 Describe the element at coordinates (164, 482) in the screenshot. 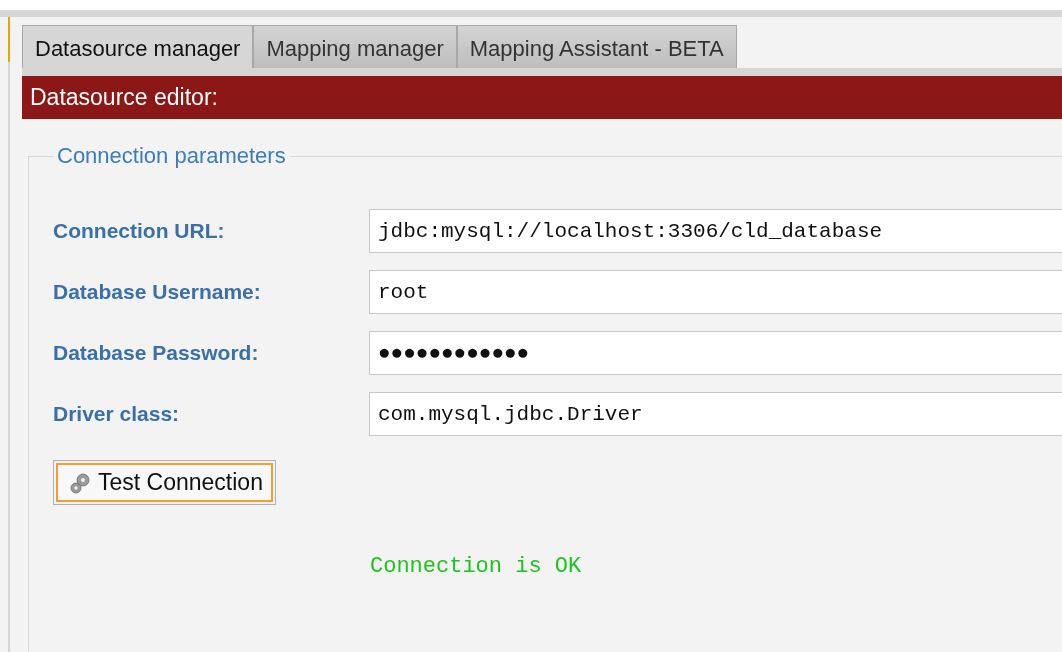

I see `test-connection-button: Test Connection` at that location.